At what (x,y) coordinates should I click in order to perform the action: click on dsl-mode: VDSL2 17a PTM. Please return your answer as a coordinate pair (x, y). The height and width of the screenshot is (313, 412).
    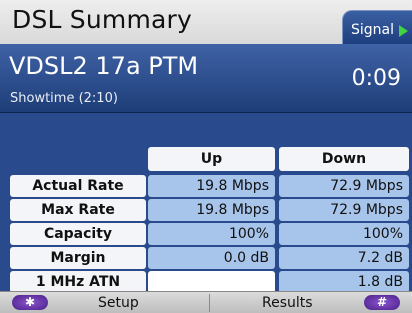
    Looking at the image, I should click on (104, 66).